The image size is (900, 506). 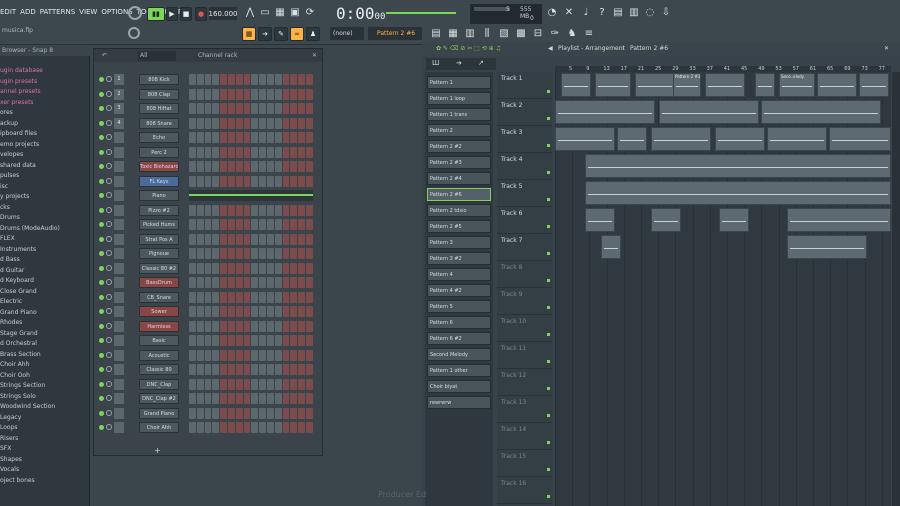 What do you see at coordinates (524, 193) in the screenshot?
I see `track-header: Track 5` at bounding box center [524, 193].